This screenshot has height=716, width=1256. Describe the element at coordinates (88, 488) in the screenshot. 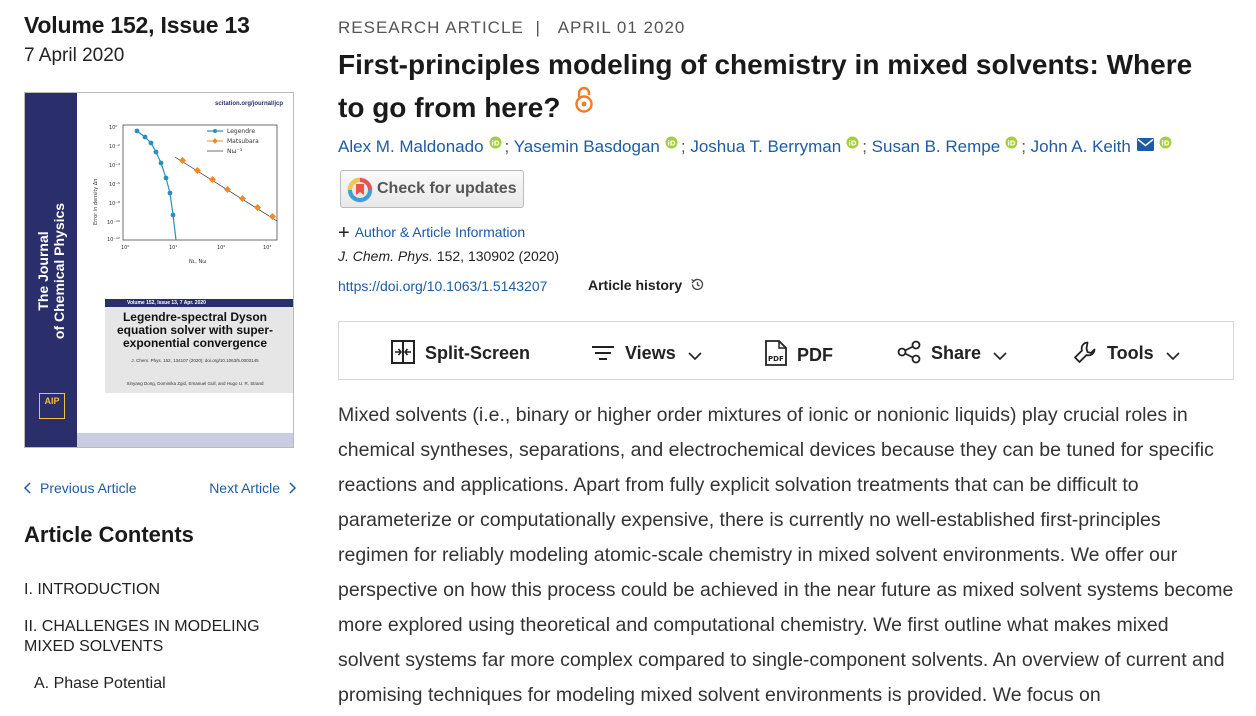

I see `previous-article-label: Previous Article` at that location.